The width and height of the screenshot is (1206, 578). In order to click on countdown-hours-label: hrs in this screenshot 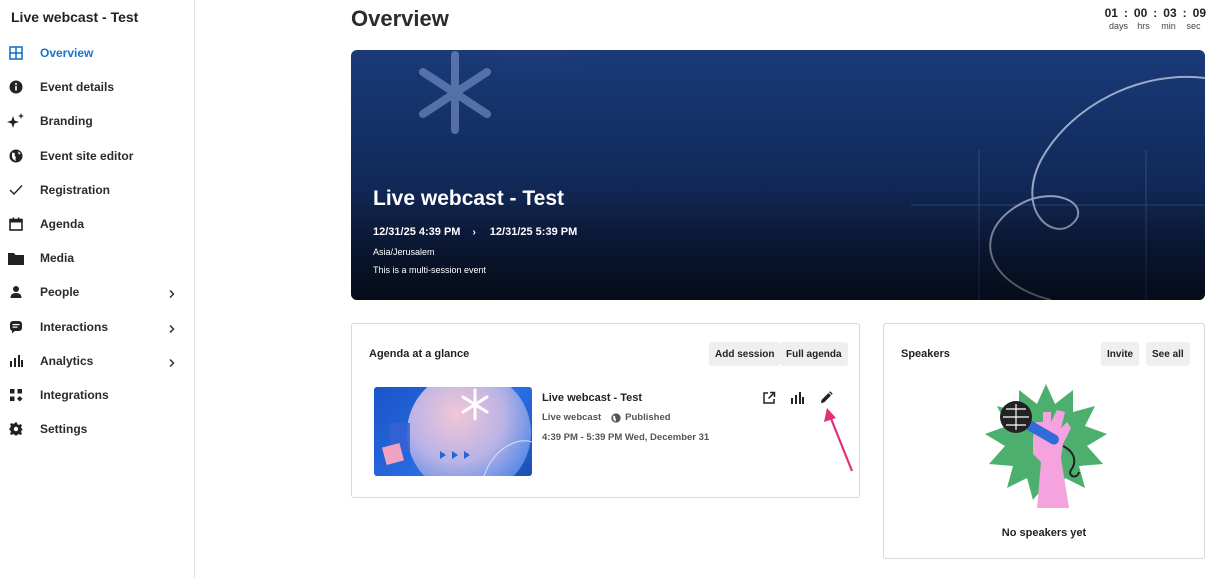, I will do `click(1143, 26)`.